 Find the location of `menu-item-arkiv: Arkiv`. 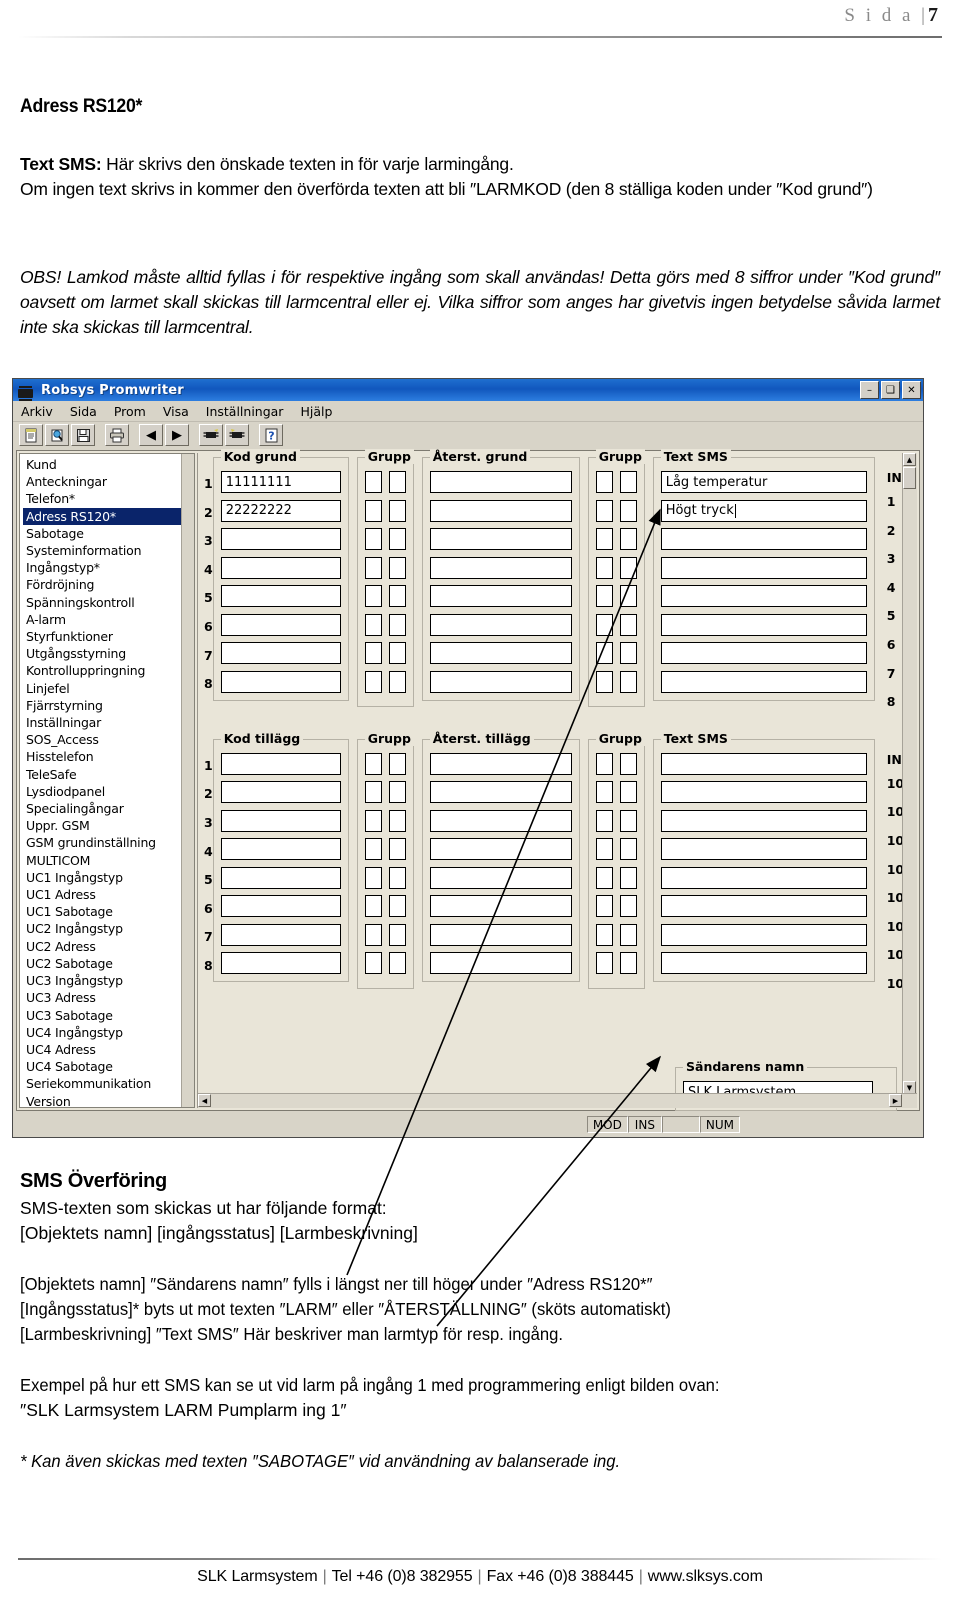

menu-item-arkiv: Arkiv is located at coordinates (37, 411).